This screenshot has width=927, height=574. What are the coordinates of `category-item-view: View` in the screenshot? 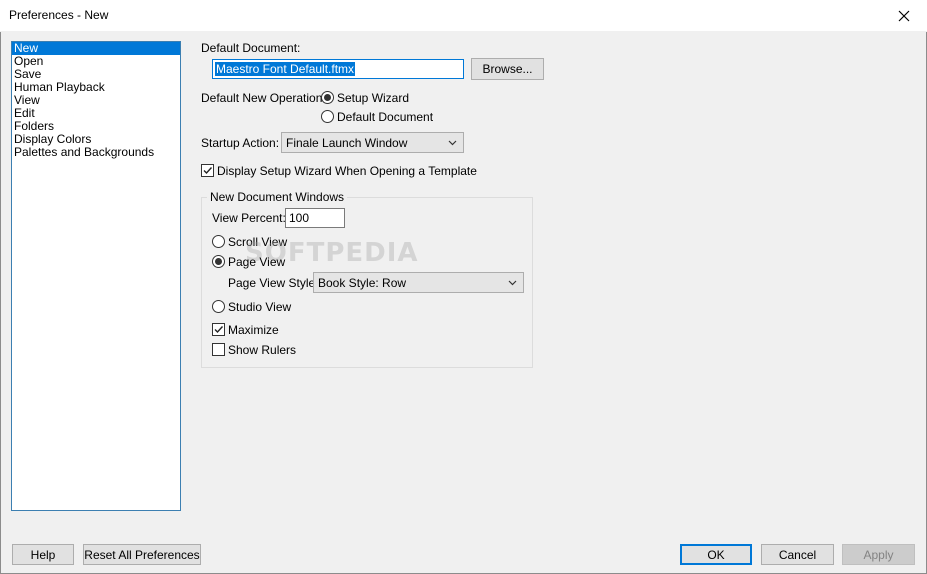 It's located at (96, 100).